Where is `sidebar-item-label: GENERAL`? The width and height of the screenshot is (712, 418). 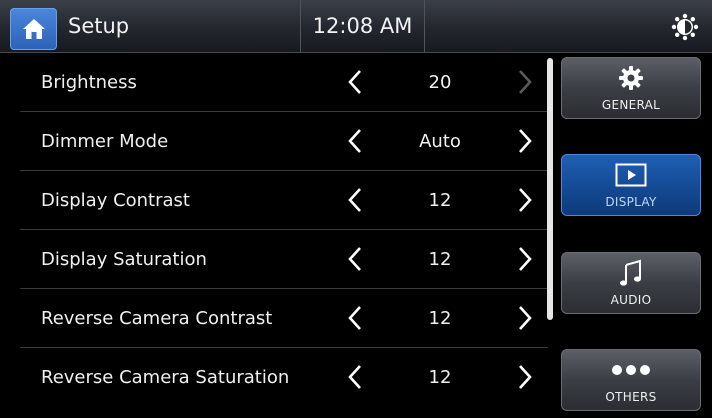
sidebar-item-label: GENERAL is located at coordinates (631, 105).